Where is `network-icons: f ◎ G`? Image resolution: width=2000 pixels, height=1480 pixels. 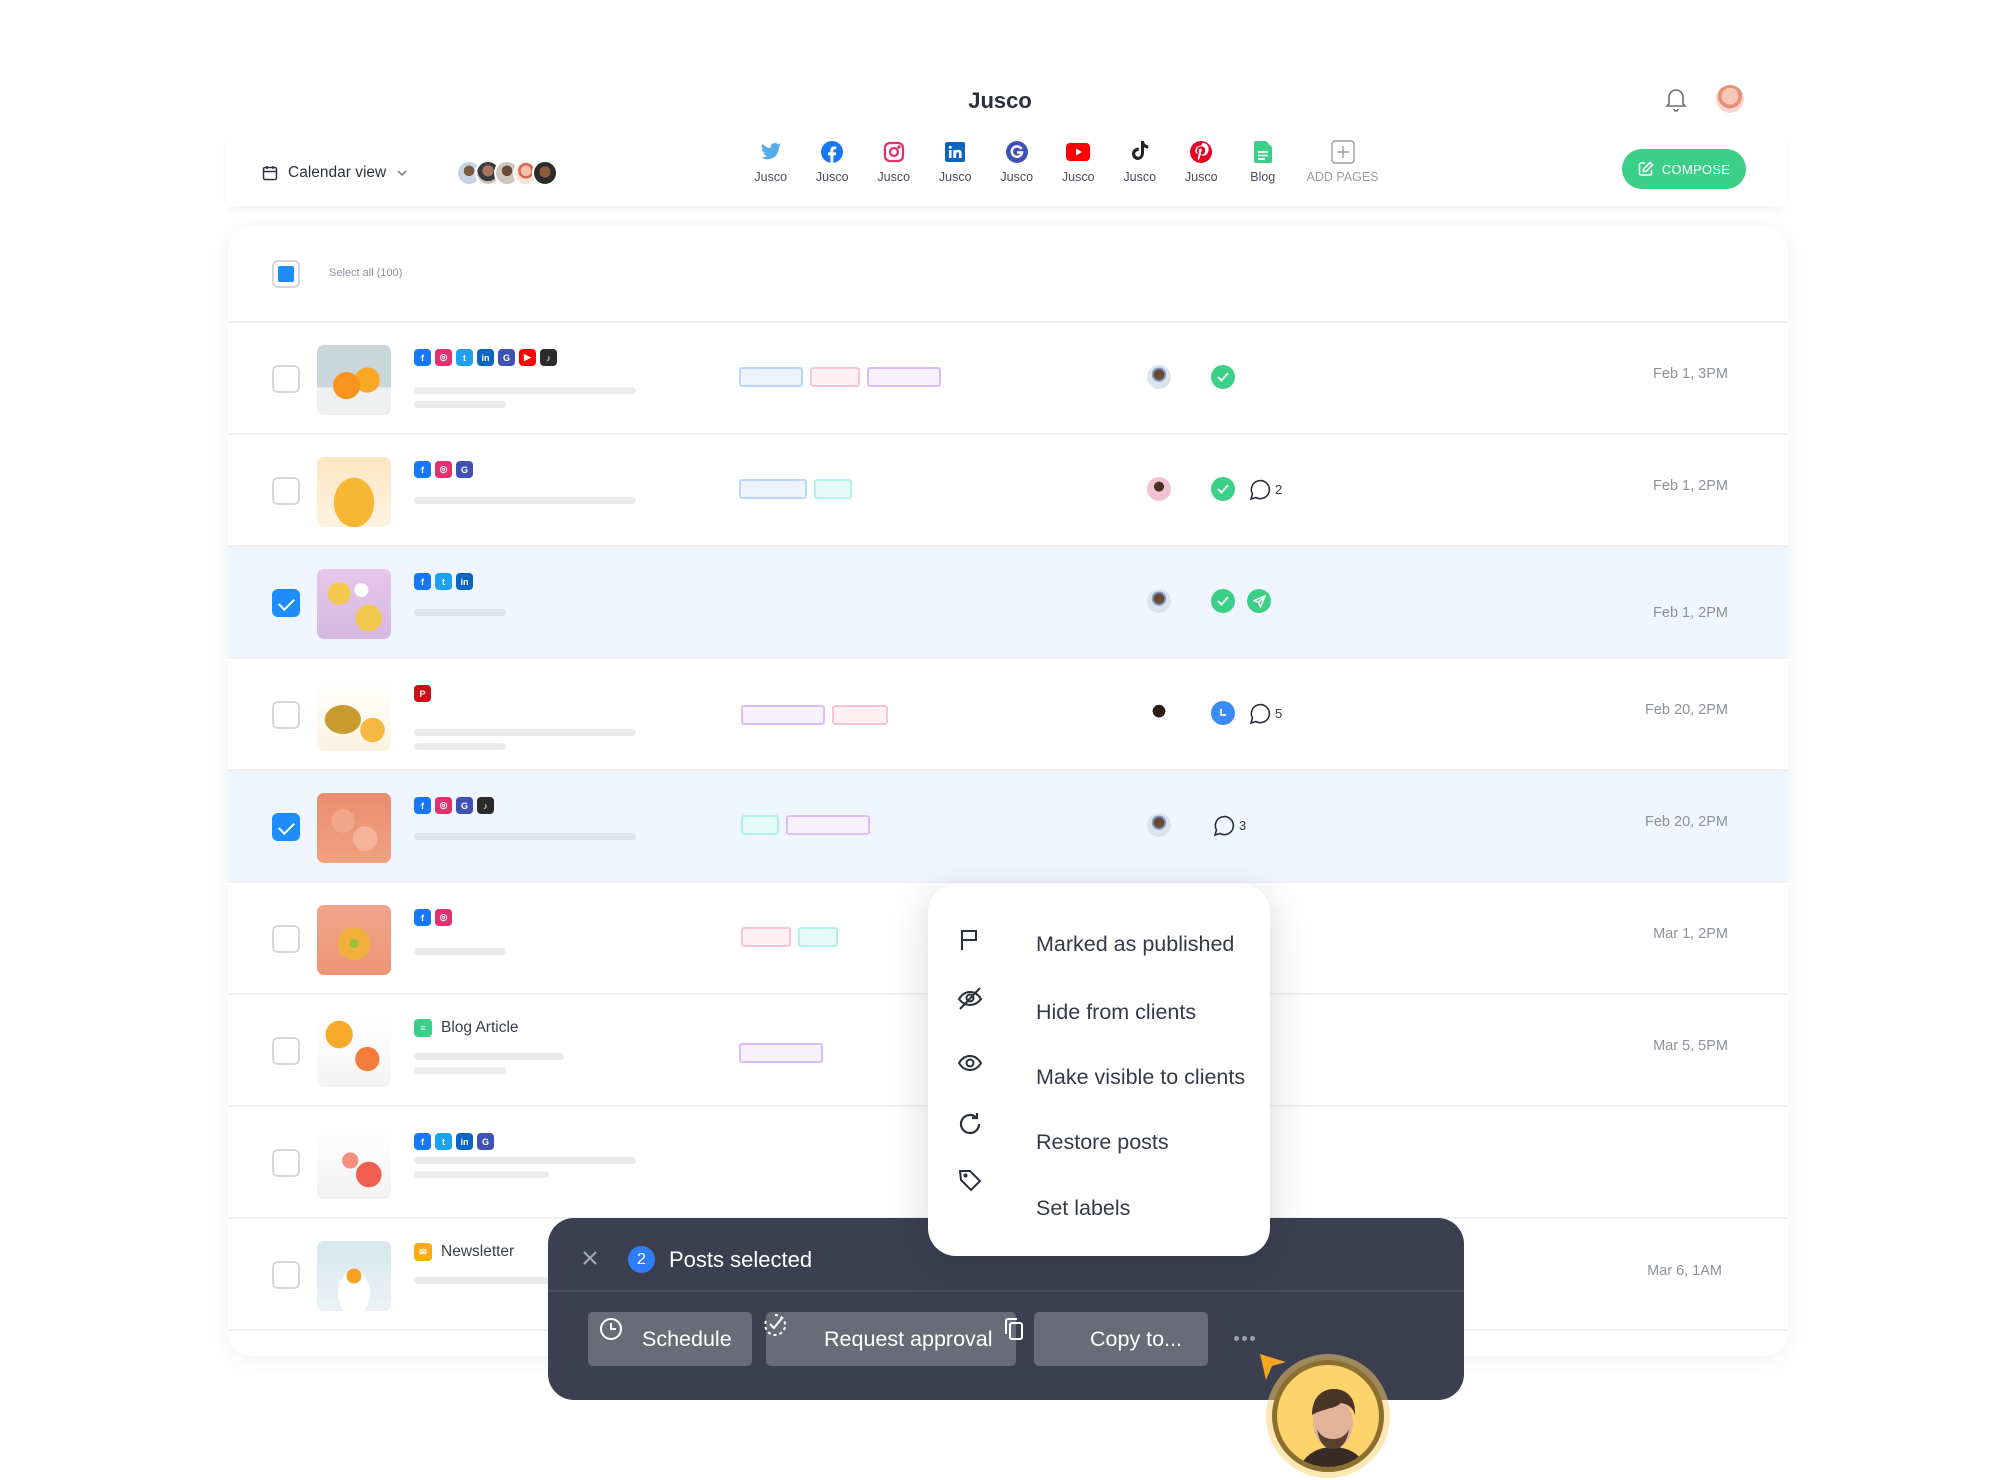
network-icons: f ◎ G is located at coordinates (443, 469).